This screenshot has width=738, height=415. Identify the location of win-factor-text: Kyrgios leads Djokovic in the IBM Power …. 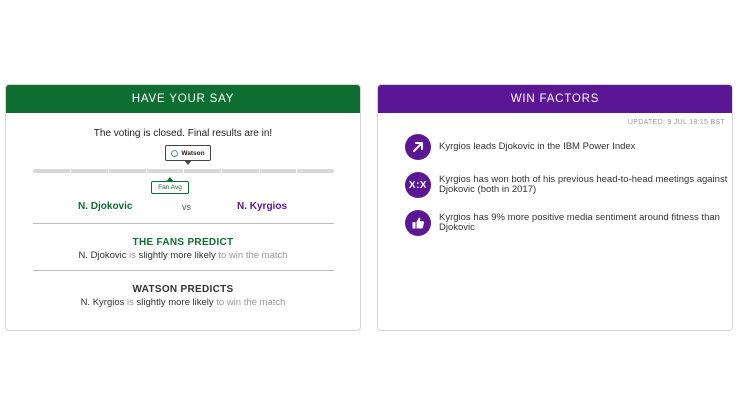
(537, 146).